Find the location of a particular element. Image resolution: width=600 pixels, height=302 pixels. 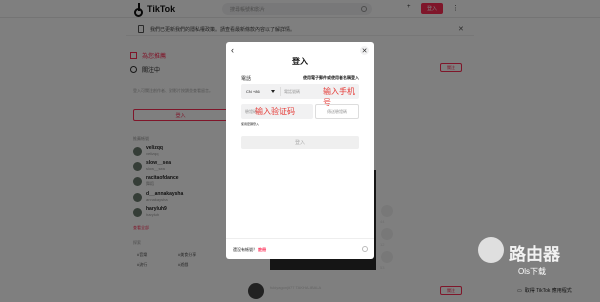

code-input: 驗證碼 输入验证码 is located at coordinates (277, 111).